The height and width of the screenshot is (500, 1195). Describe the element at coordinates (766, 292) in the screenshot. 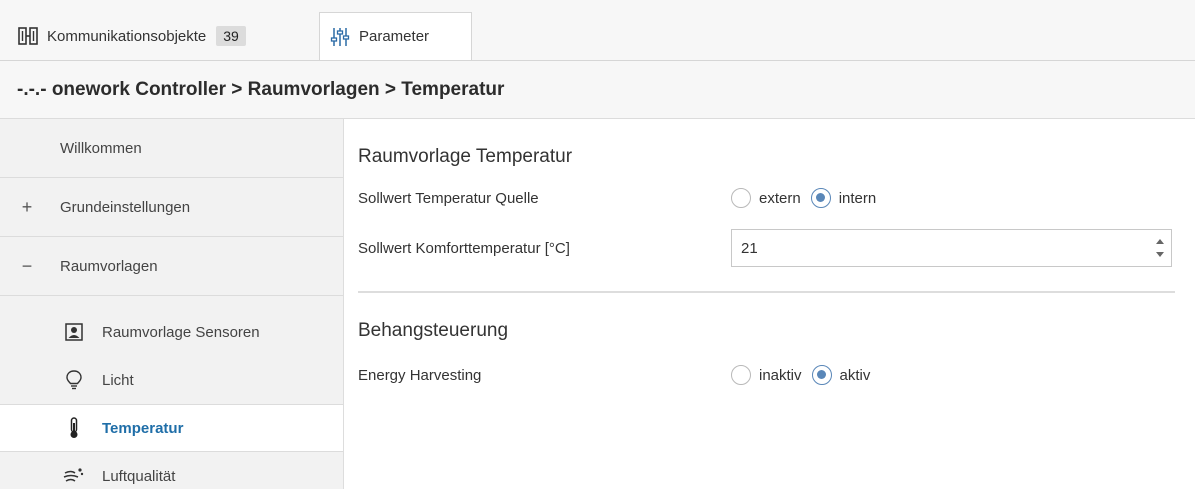

I see `section-divider` at that location.